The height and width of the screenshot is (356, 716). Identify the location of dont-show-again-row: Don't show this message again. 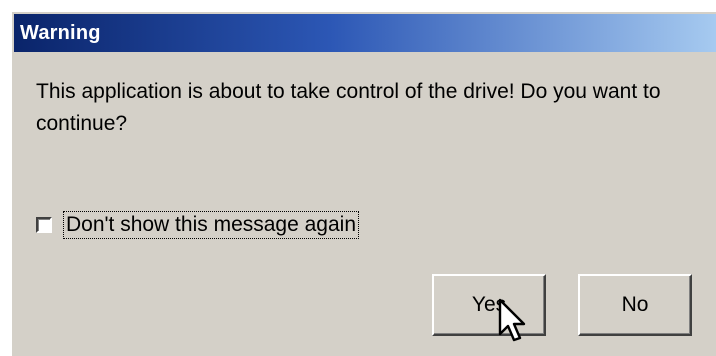
(198, 225).